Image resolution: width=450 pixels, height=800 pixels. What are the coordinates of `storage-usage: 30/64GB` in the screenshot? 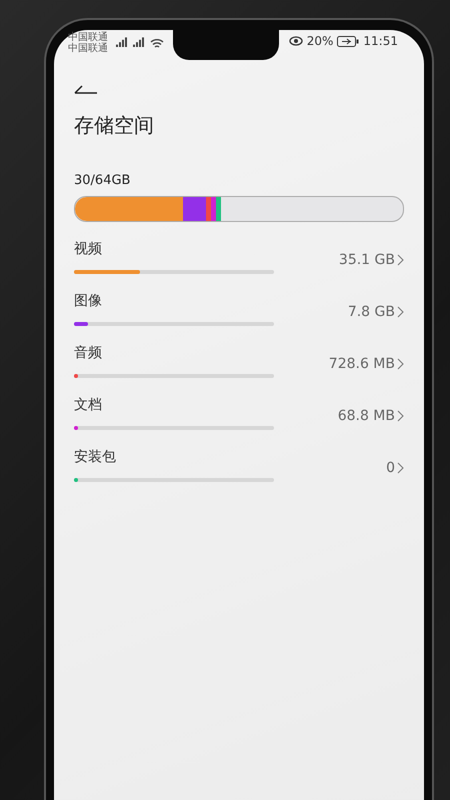 It's located at (103, 180).